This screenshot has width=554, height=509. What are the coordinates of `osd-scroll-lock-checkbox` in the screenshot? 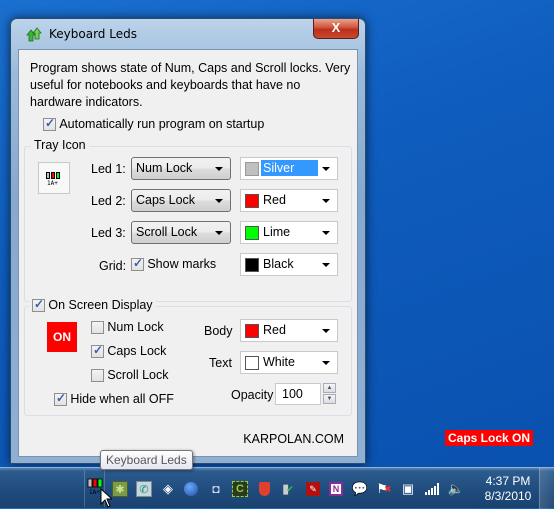 It's located at (97, 376).